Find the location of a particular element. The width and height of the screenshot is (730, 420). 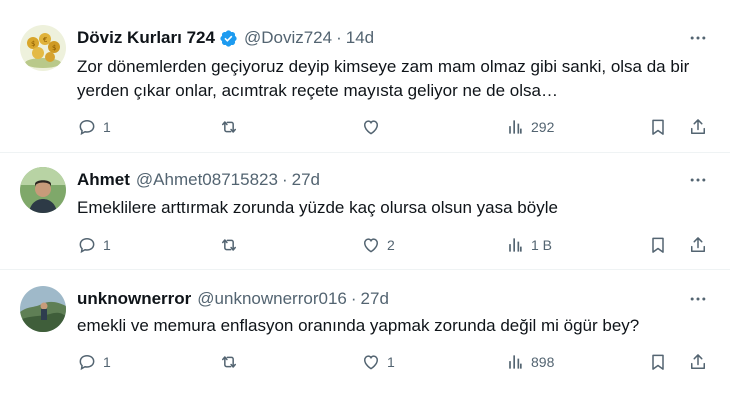

avatar: $ € $ is located at coordinates (43, 48).